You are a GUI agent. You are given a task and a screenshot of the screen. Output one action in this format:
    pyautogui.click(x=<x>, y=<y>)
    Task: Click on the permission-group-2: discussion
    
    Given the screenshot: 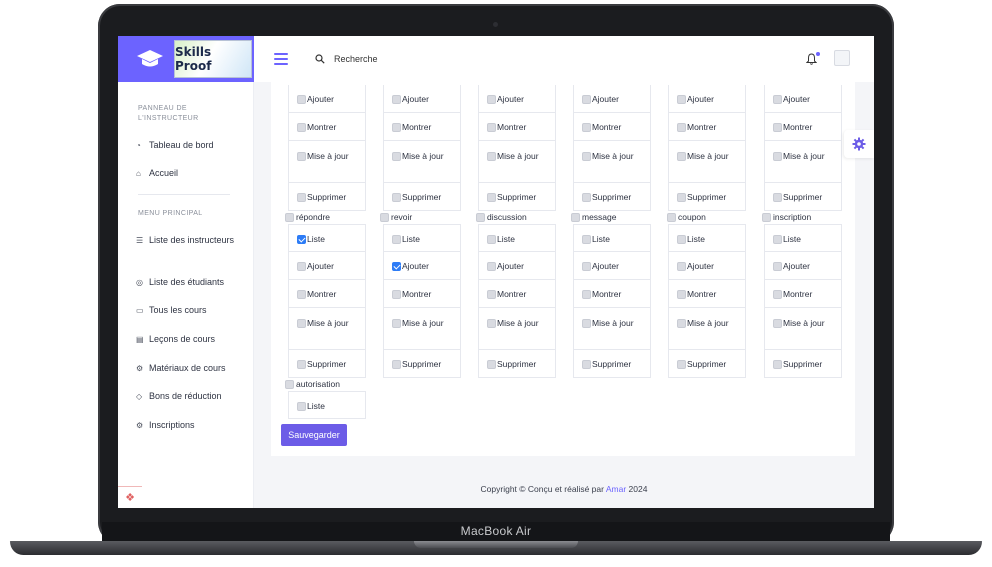 What is the action you would take?
    pyautogui.click(x=501, y=217)
    